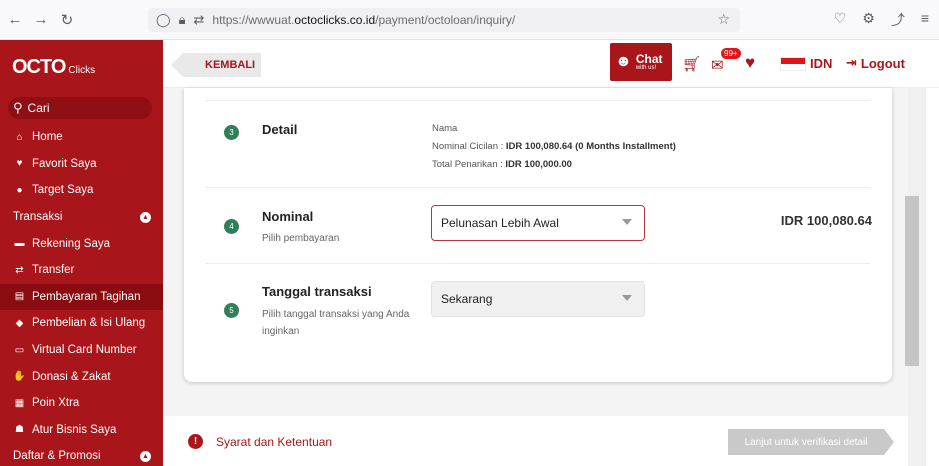  Describe the element at coordinates (216, 65) in the screenshot. I see `back-button: KEMBALI` at that location.